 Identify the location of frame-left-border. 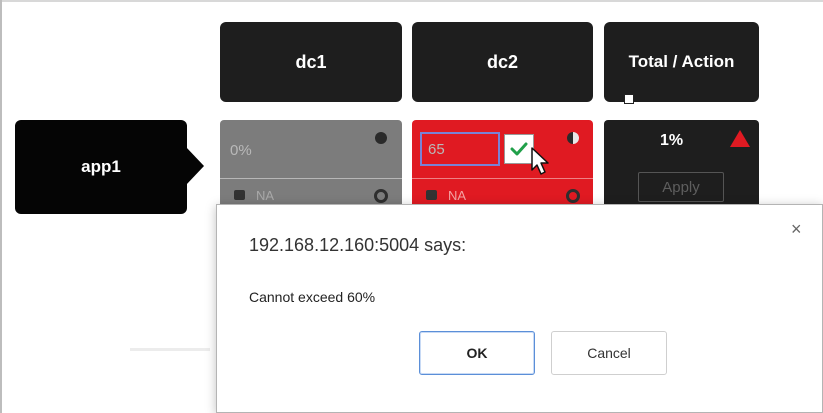
(1, 206).